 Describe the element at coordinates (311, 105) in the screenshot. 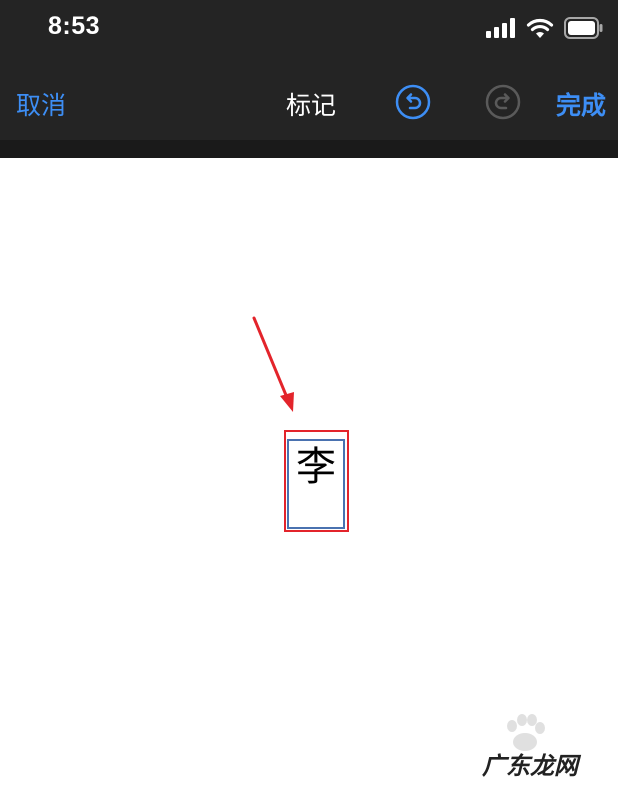

I see `page-title: 标记` at that location.